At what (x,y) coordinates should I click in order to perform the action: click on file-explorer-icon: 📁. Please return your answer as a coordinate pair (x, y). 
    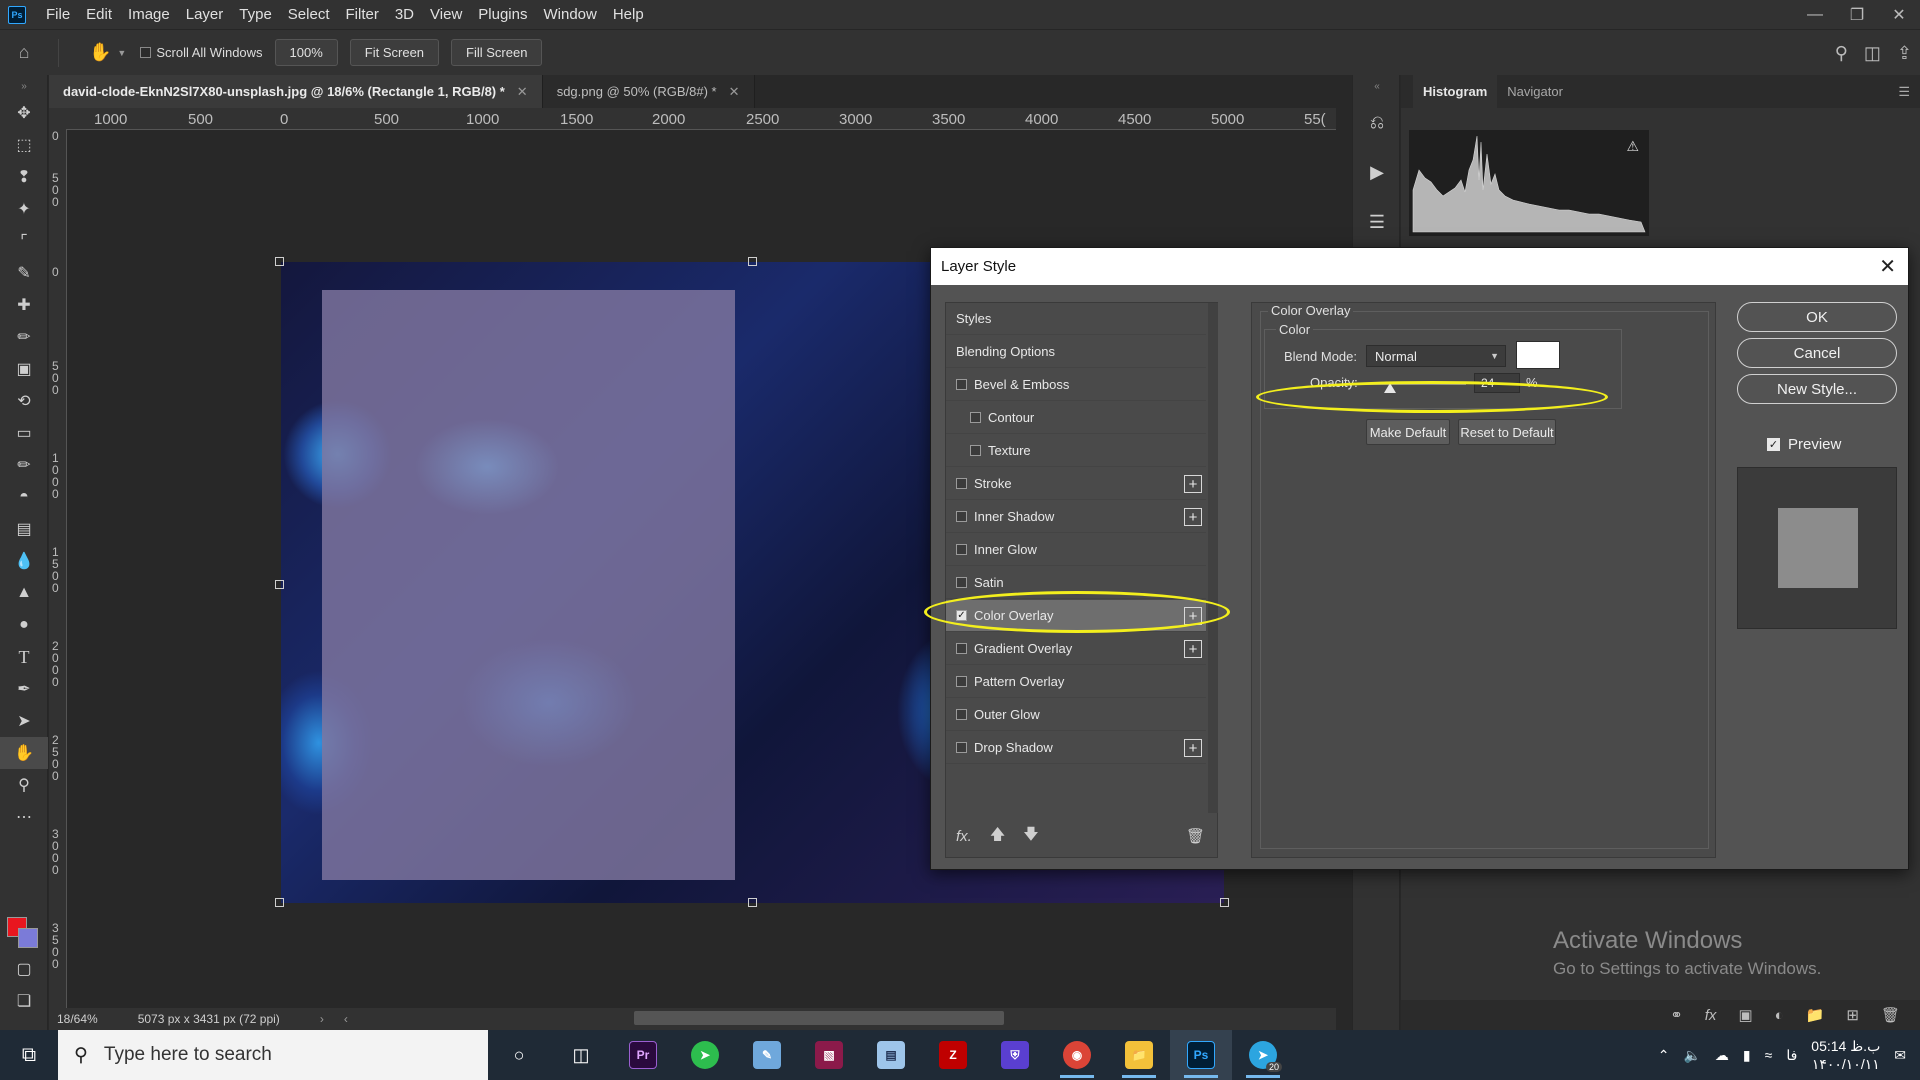
    Looking at the image, I should click on (1139, 1055).